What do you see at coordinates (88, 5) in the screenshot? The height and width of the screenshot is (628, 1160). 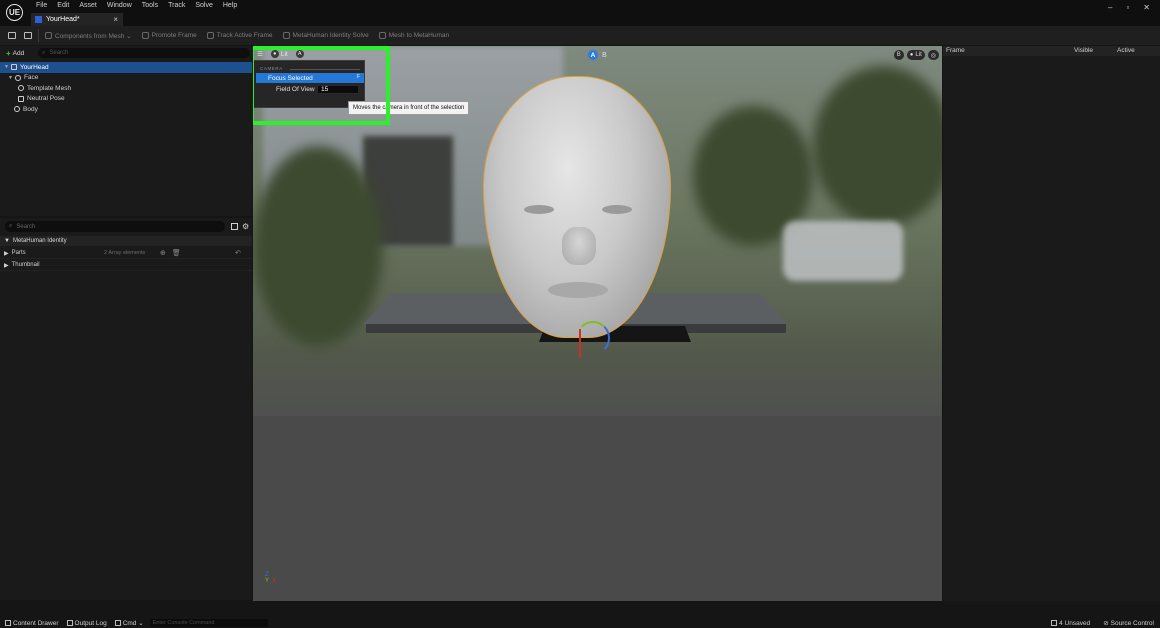 I see `menu-asset: Asset` at bounding box center [88, 5].